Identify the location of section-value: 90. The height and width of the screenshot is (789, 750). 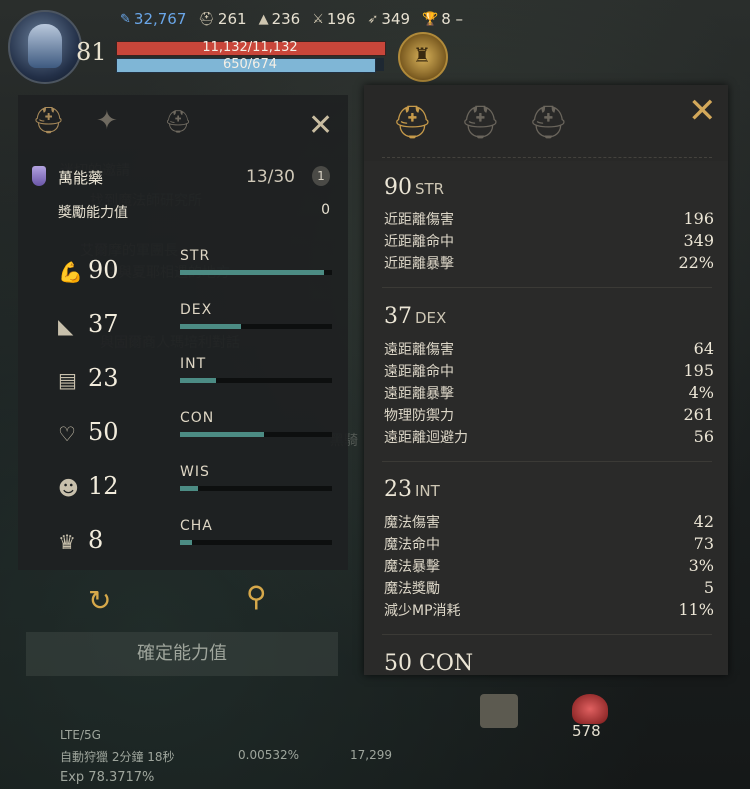
(398, 187).